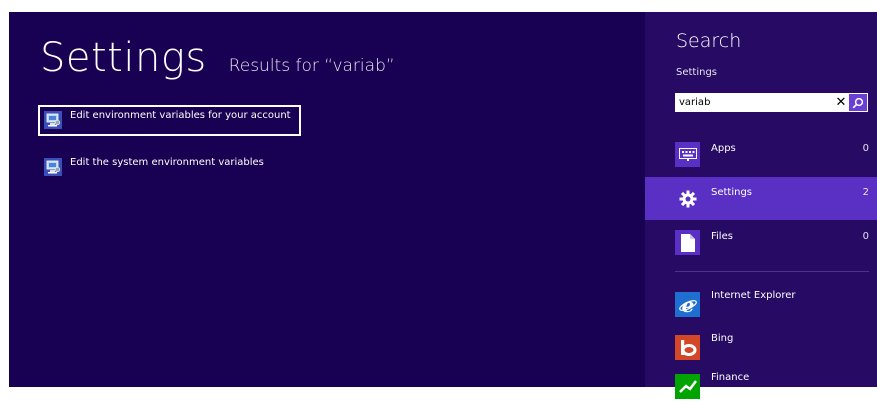 The height and width of the screenshot is (403, 877). Describe the element at coordinates (723, 148) in the screenshot. I see `category-label: Apps` at that location.